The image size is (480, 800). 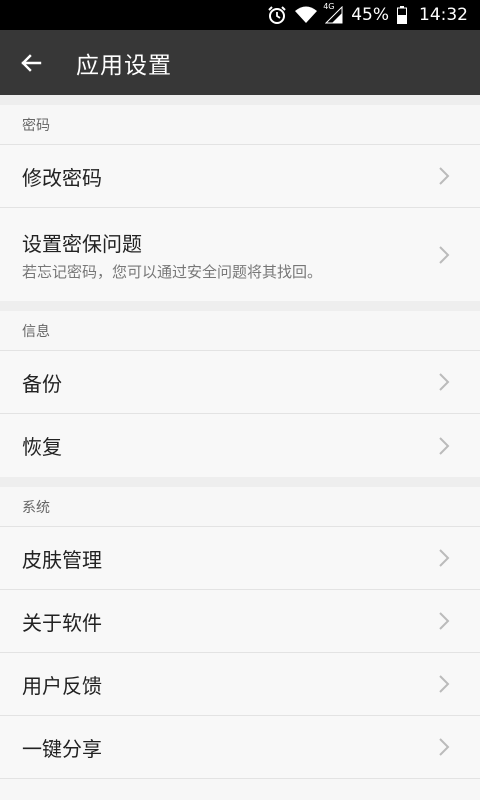 I want to click on app-bar: 应用设置, so click(x=240, y=62).